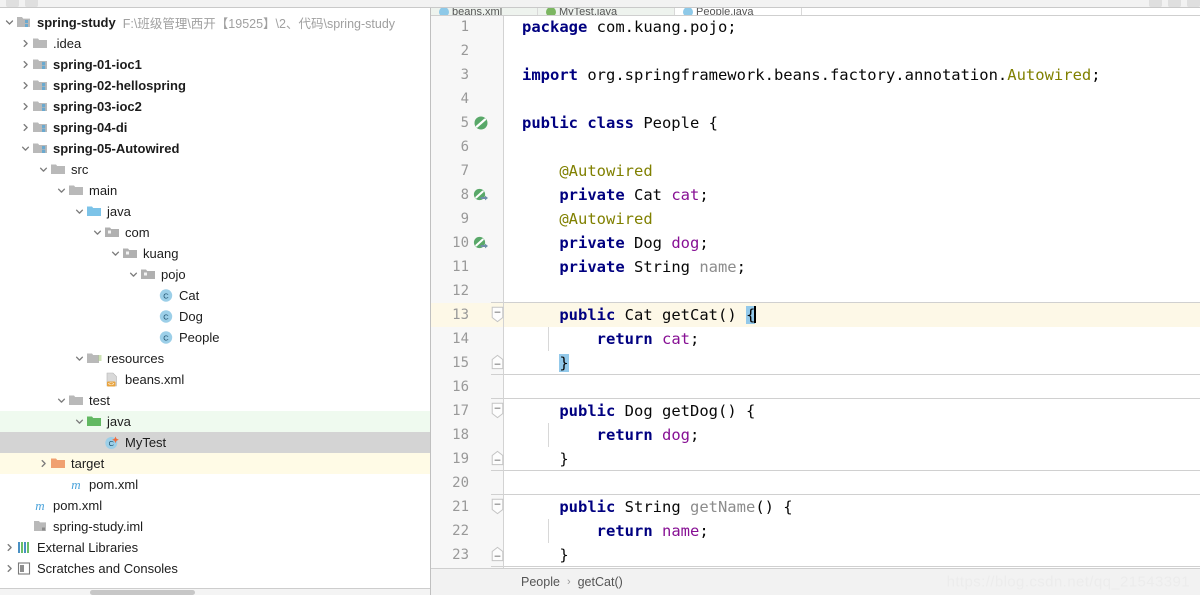 The height and width of the screenshot is (595, 1200). I want to click on code-line: public Dog getDog() {, so click(852, 411).